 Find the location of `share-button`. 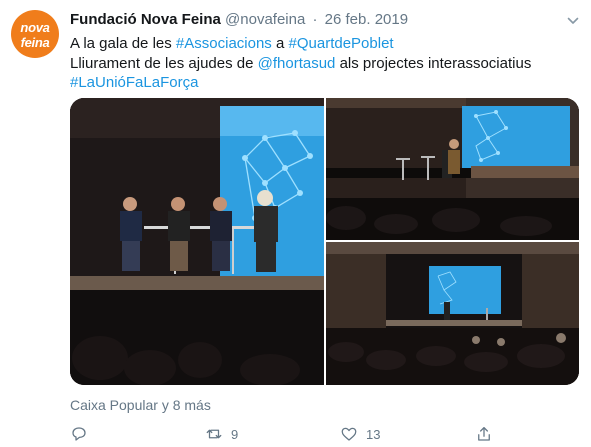

share-button is located at coordinates (484, 434).